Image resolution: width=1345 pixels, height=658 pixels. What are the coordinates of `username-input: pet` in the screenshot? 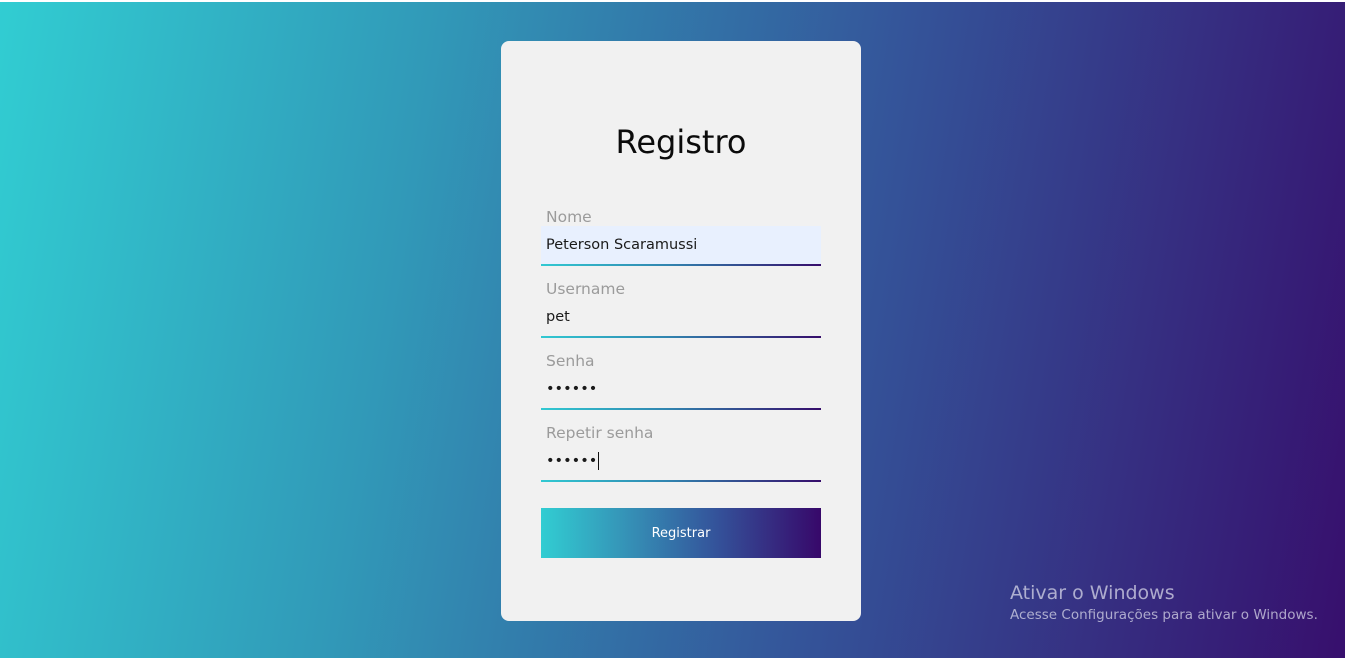 It's located at (681, 317).